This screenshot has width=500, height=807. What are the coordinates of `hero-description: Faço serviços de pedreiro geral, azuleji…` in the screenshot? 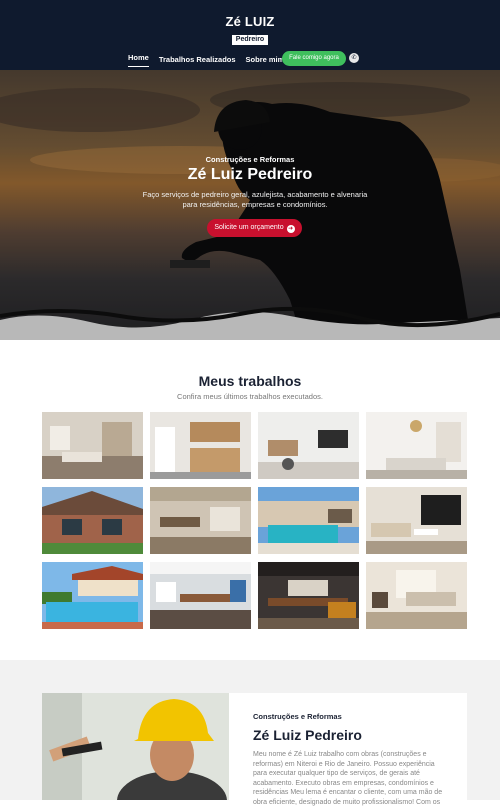 It's located at (255, 199).